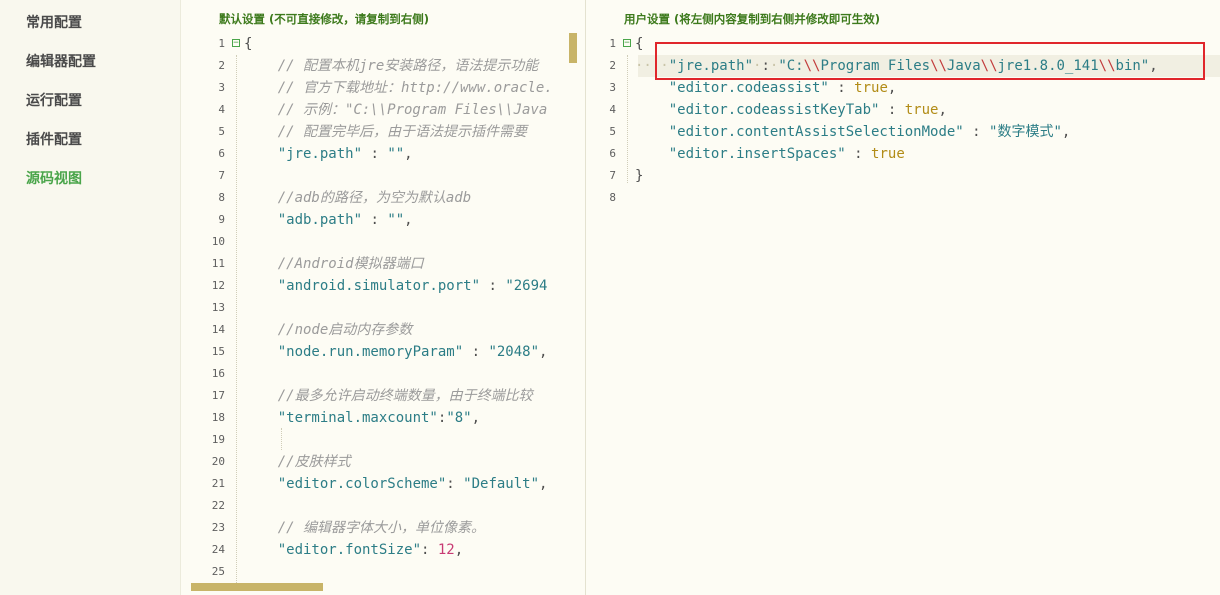  I want to click on code-text: "node.run.memoryParam" : "2048",, so click(412, 352).